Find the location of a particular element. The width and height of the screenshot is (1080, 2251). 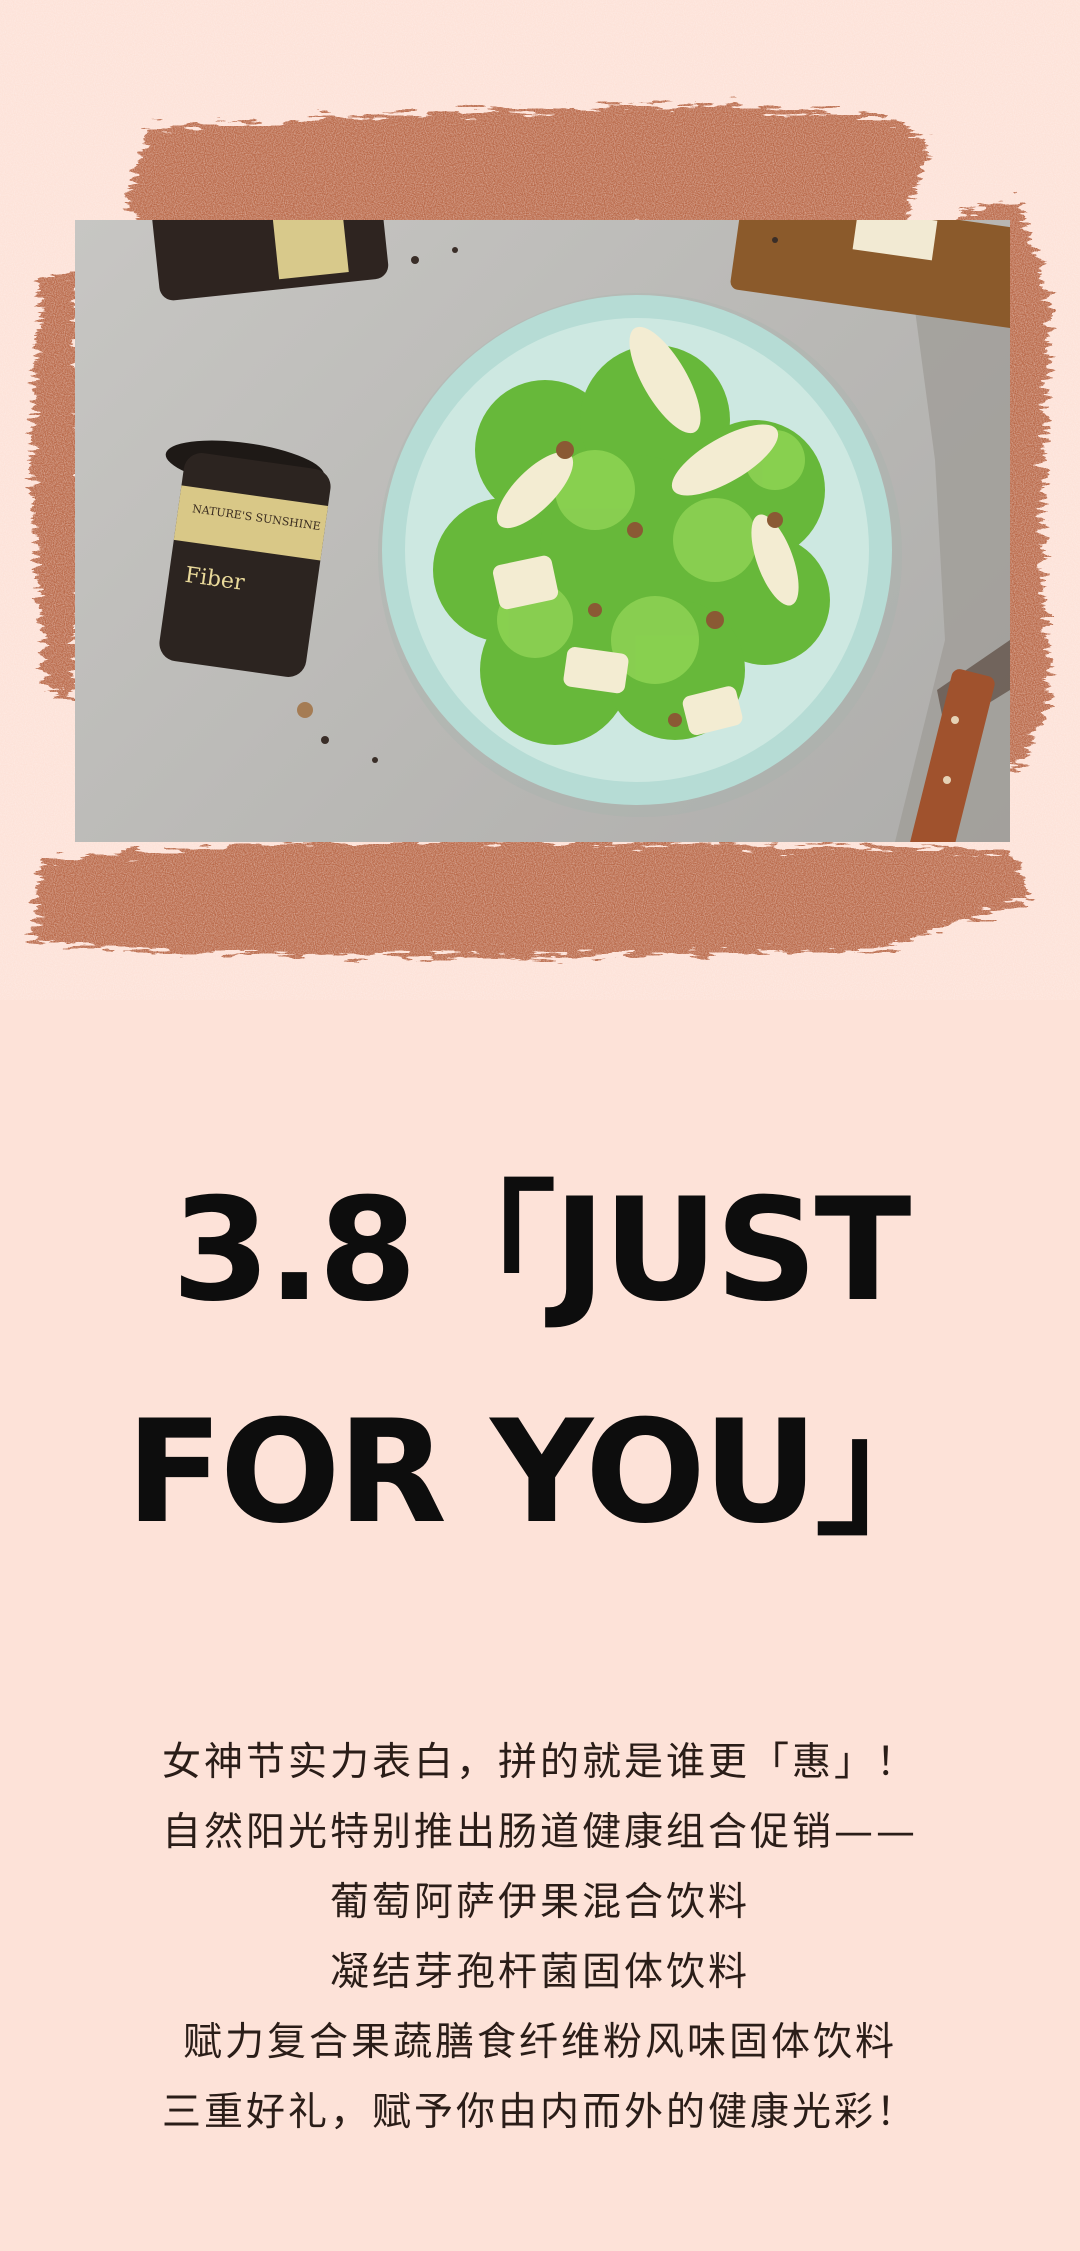

fiber-jar: NATURE'S SUNSHINE Fiber is located at coordinates (245, 558).